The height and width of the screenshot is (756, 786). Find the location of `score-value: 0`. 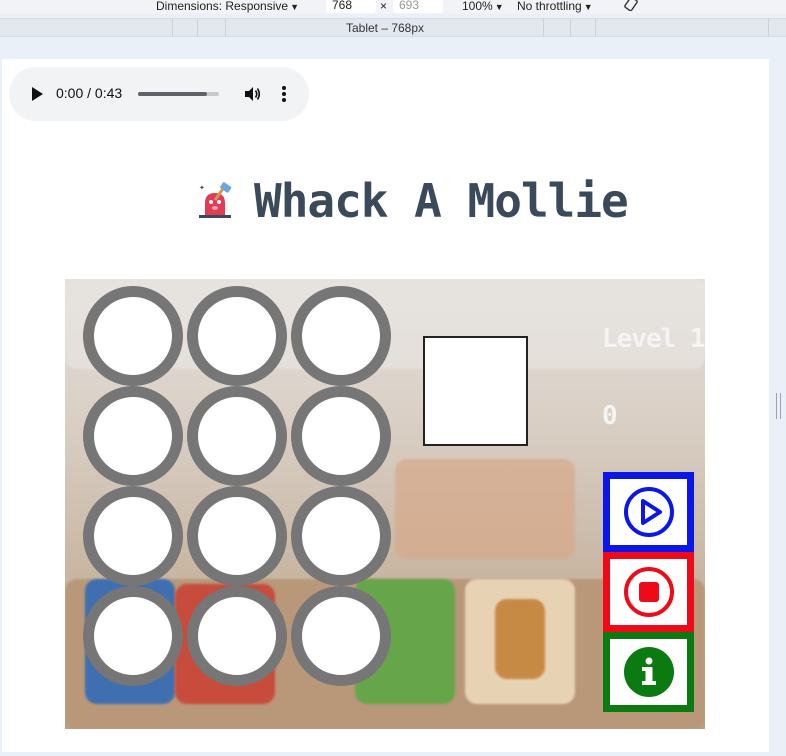

score-value: 0 is located at coordinates (610, 416).